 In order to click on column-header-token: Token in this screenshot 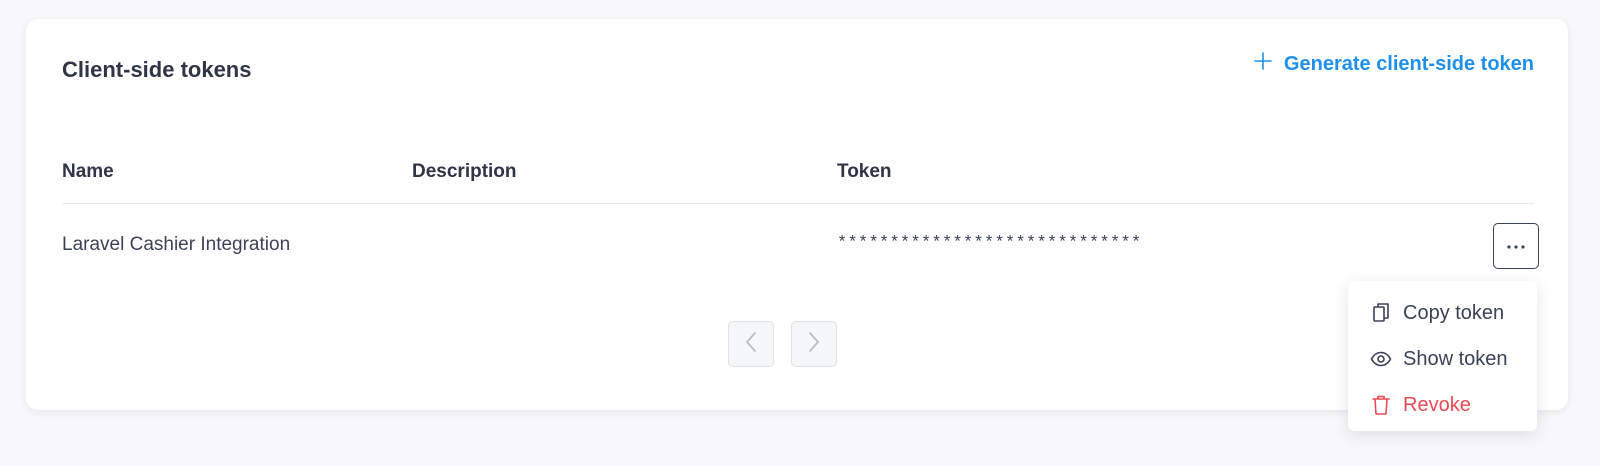, I will do `click(864, 171)`.